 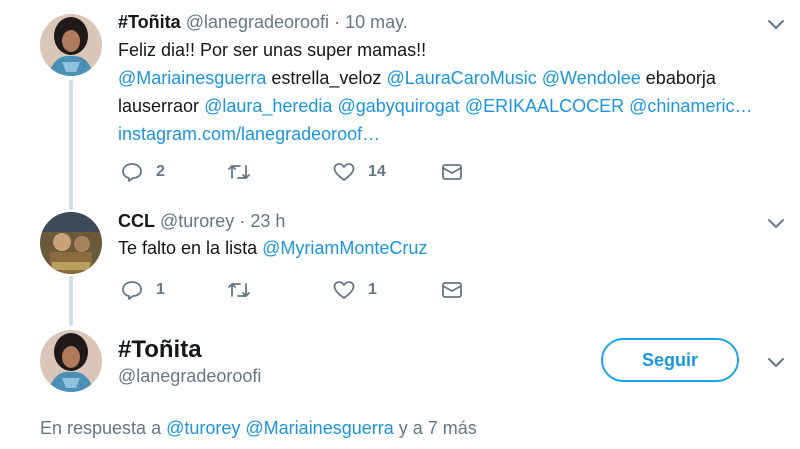 I want to click on reply-button: 1, so click(x=142, y=290).